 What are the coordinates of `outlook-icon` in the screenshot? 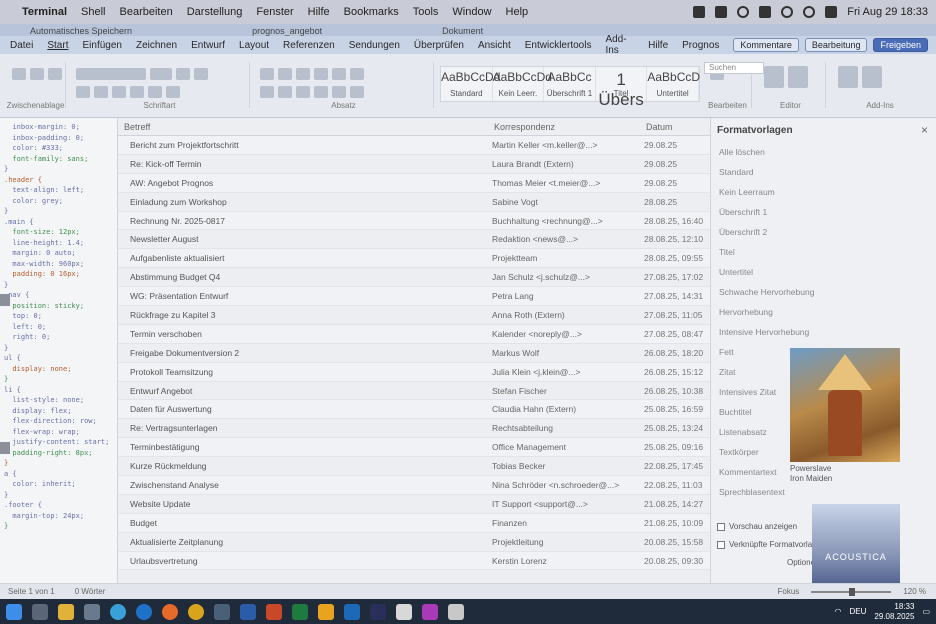 It's located at (352, 611).